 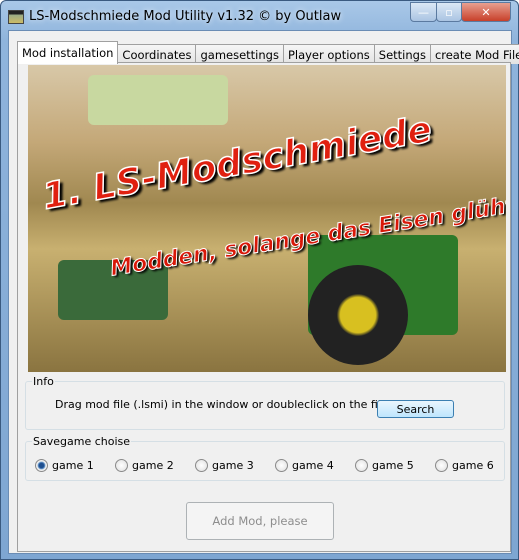 I want to click on radio-game-6: game 6, so click(x=464, y=465).